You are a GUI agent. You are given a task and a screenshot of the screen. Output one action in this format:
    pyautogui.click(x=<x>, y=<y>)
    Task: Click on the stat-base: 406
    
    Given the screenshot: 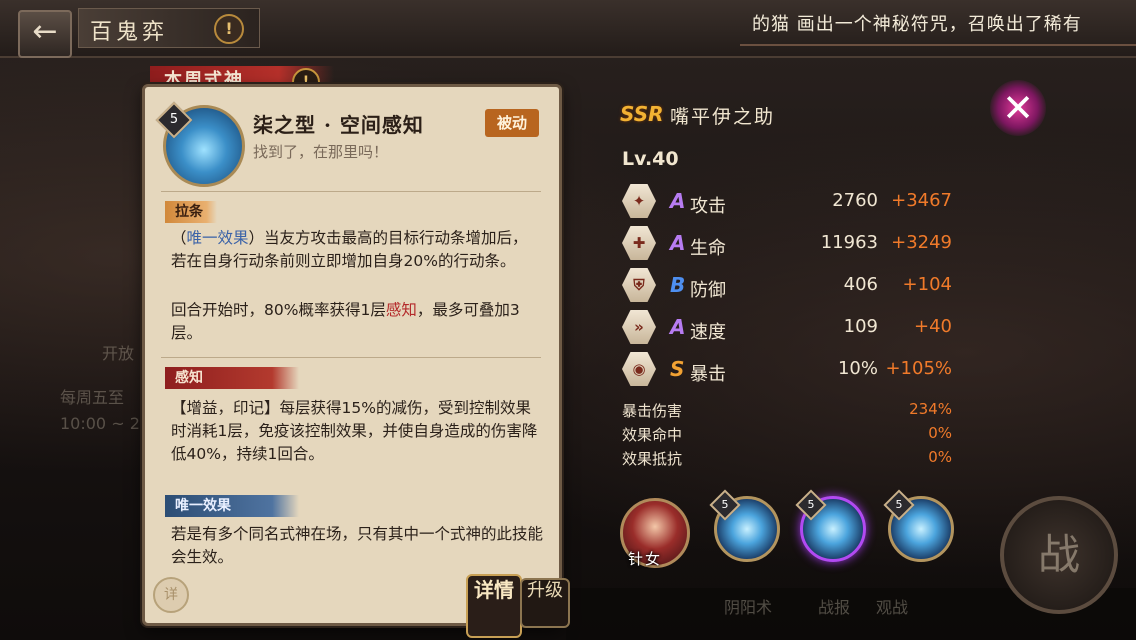 What is the action you would take?
    pyautogui.click(x=860, y=284)
    